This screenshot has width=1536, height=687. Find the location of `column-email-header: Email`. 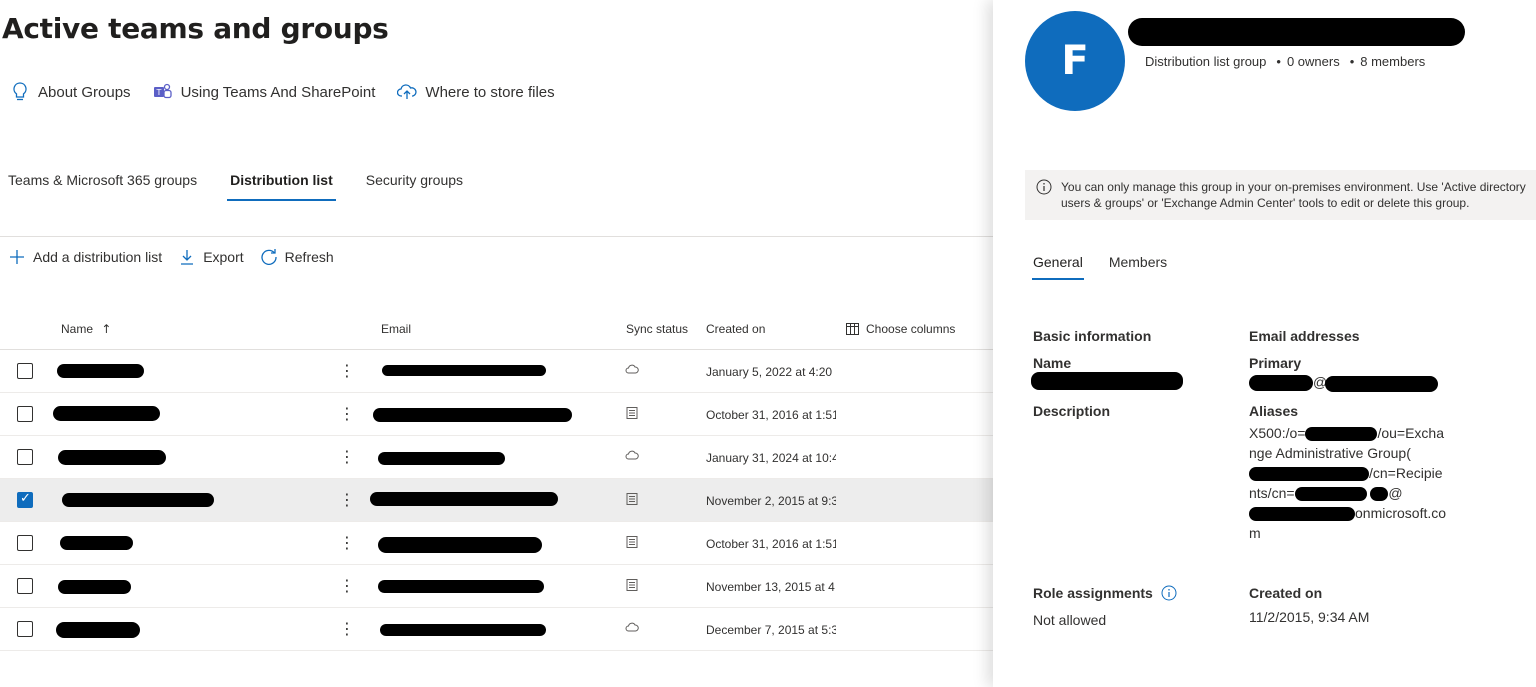

column-email-header: Email is located at coordinates (396, 329).